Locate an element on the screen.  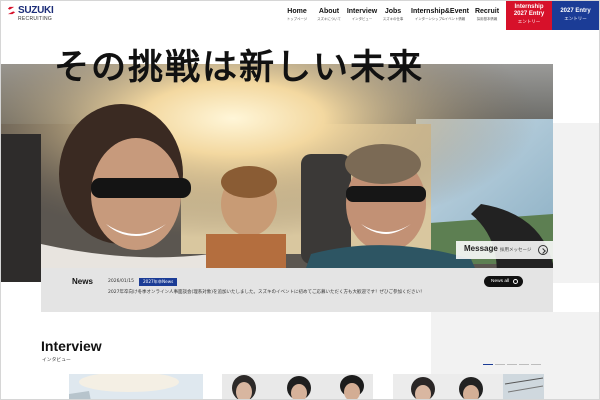
main-entry-sub: エントリー is located at coordinates (575, 18).